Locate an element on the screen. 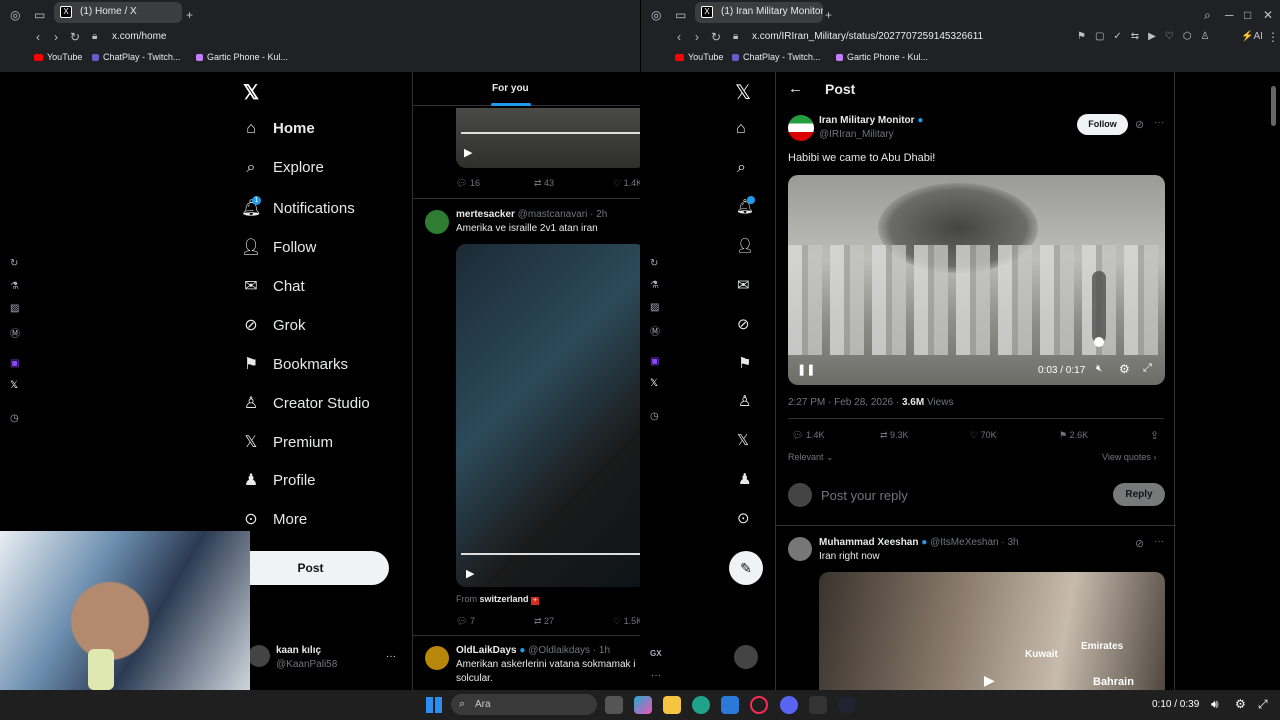  aria-ai-icon: ⚡AI is located at coordinates (1252, 37).